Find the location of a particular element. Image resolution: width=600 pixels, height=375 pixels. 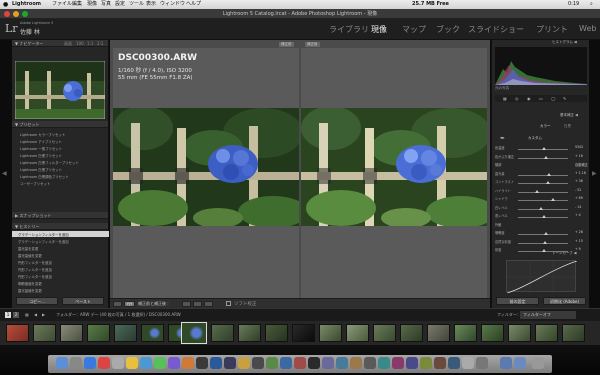

minimize-window-icon is located at coordinates (16, 14).